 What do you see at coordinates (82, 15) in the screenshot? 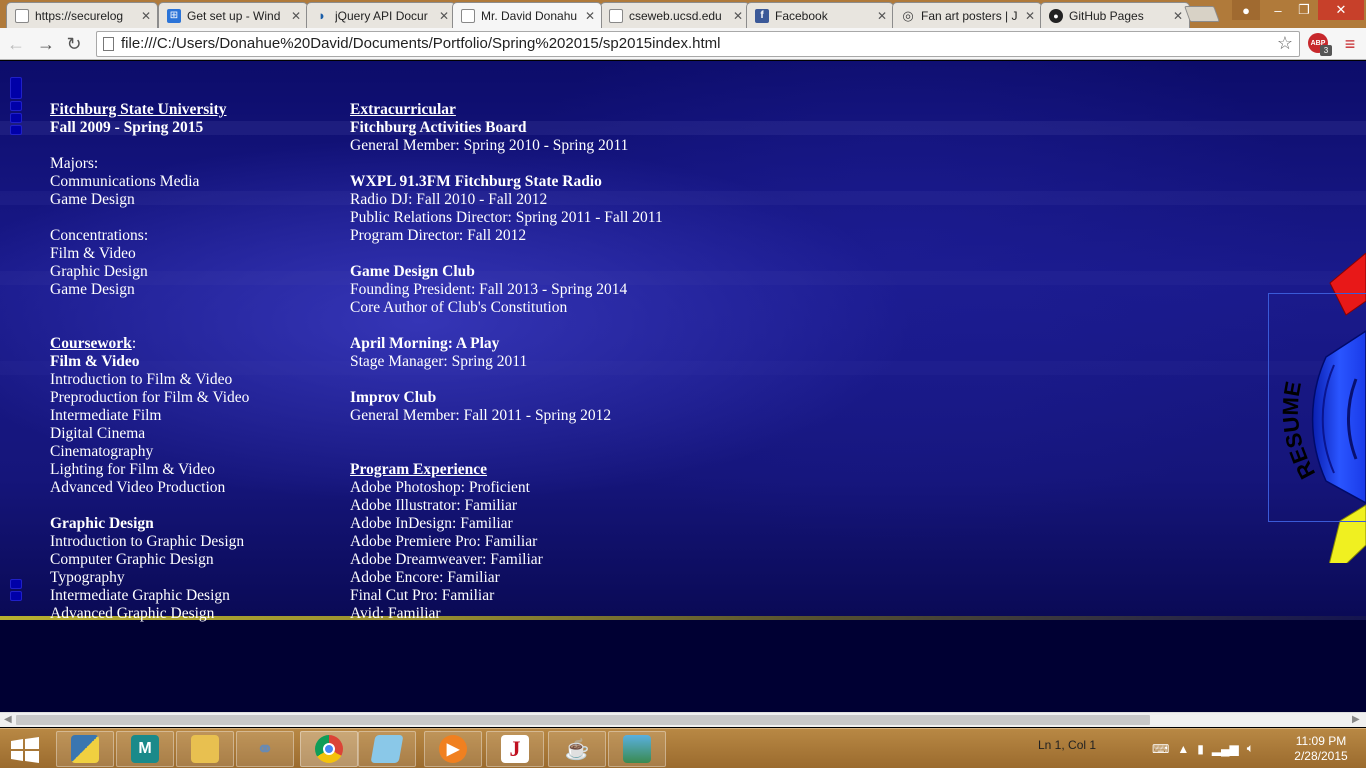
I see `tab-1: https://securelog ✕` at bounding box center [82, 15].